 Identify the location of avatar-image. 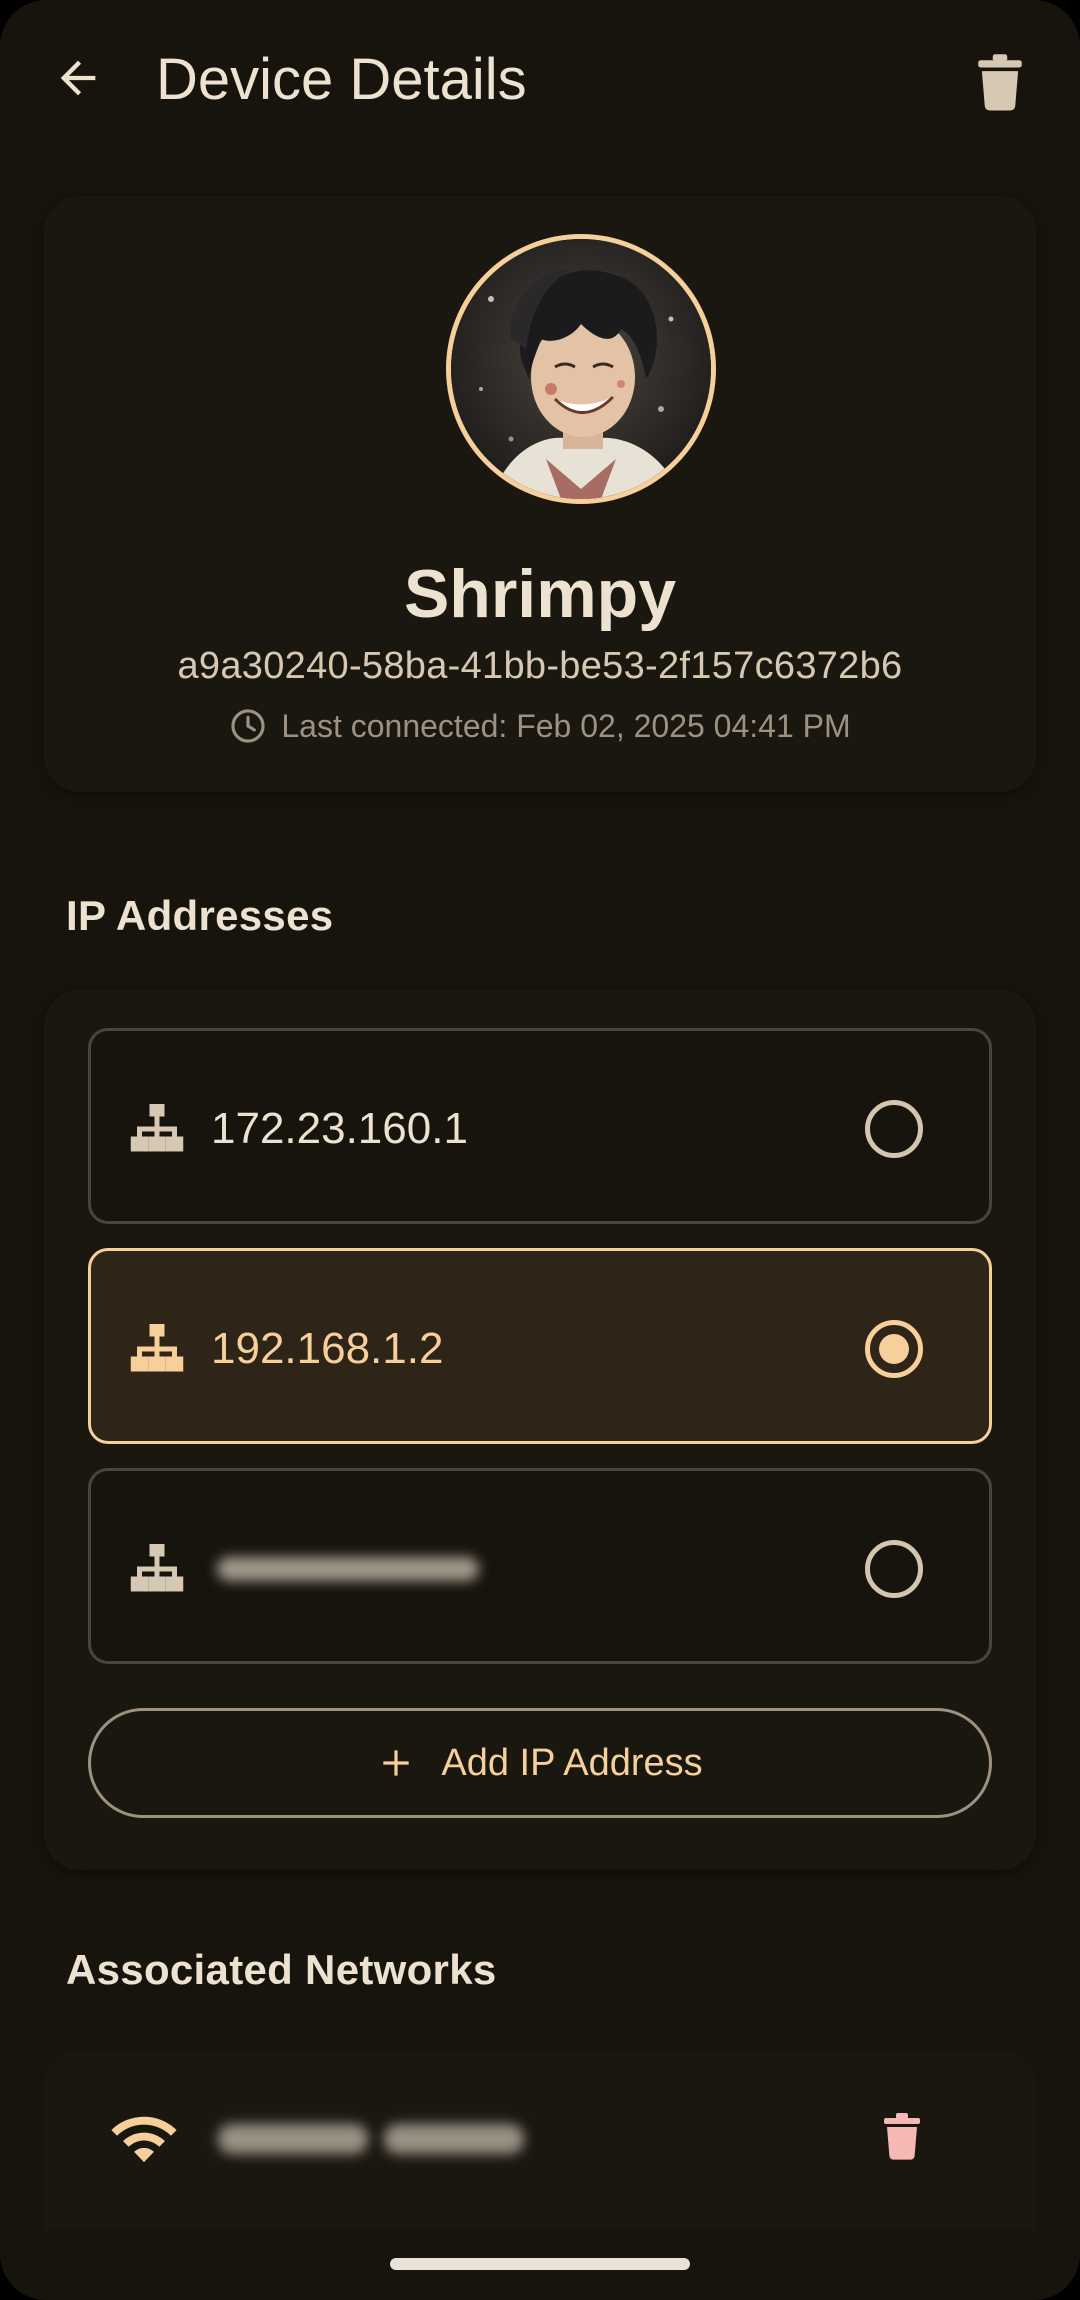
(581, 369).